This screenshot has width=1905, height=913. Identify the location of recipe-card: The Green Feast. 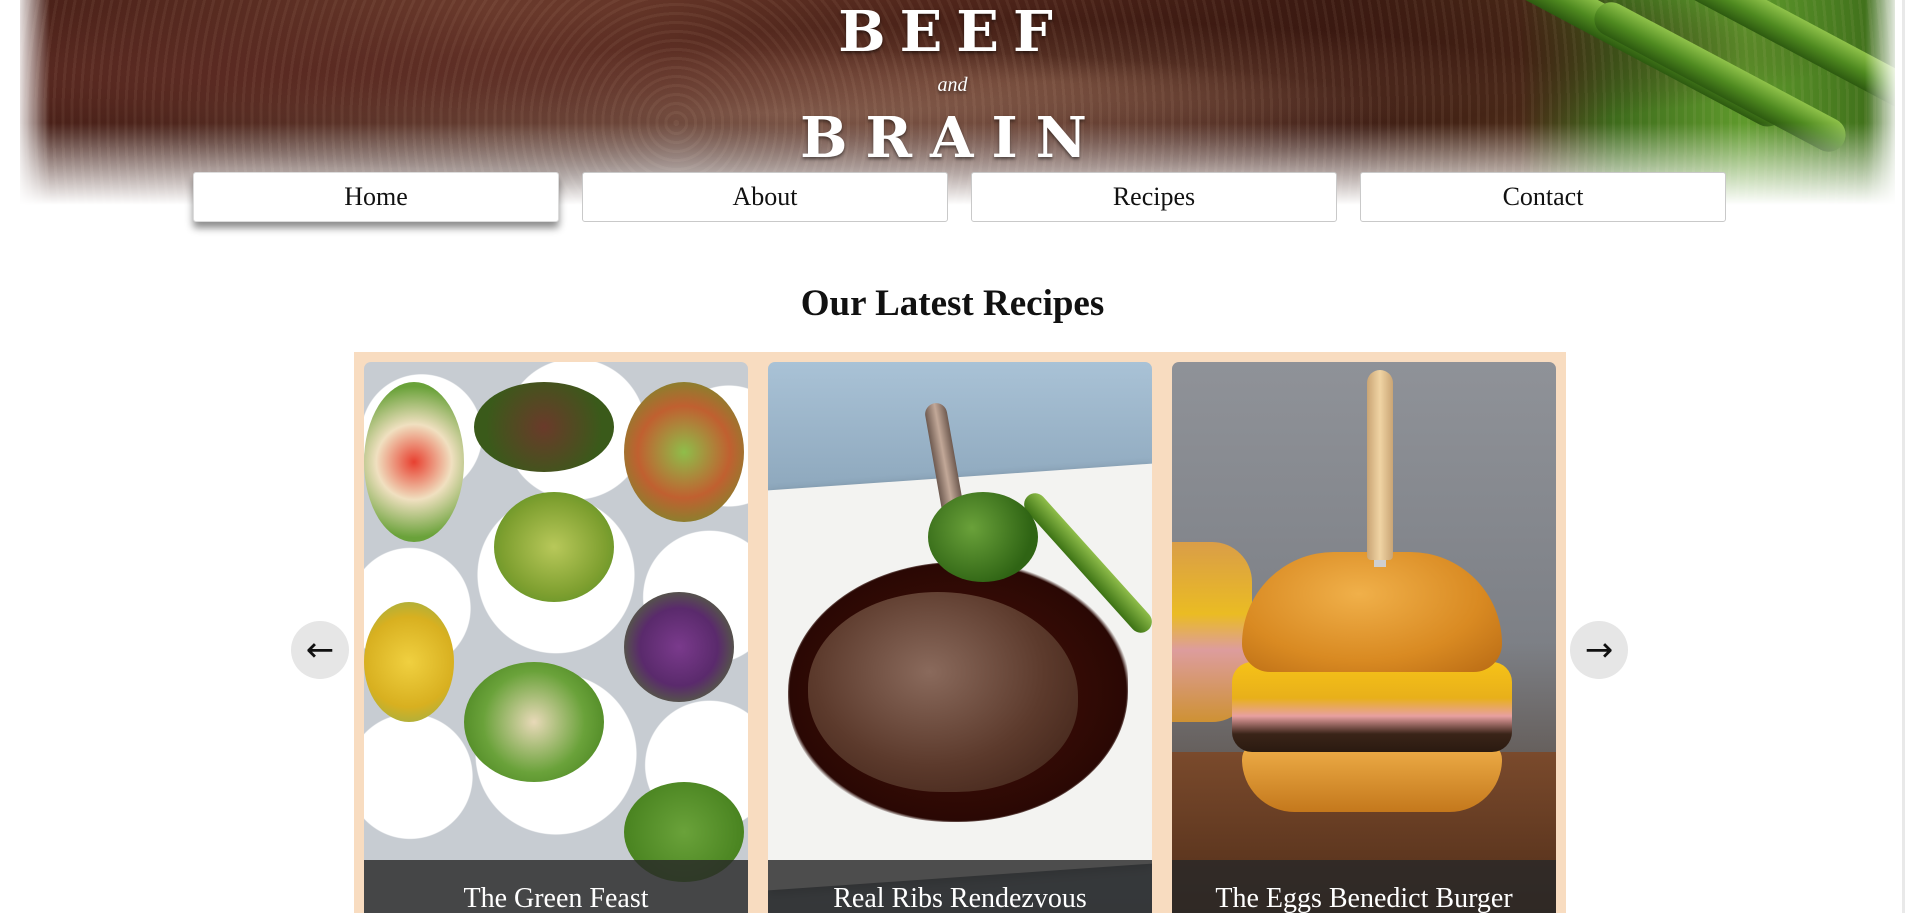
(556, 637).